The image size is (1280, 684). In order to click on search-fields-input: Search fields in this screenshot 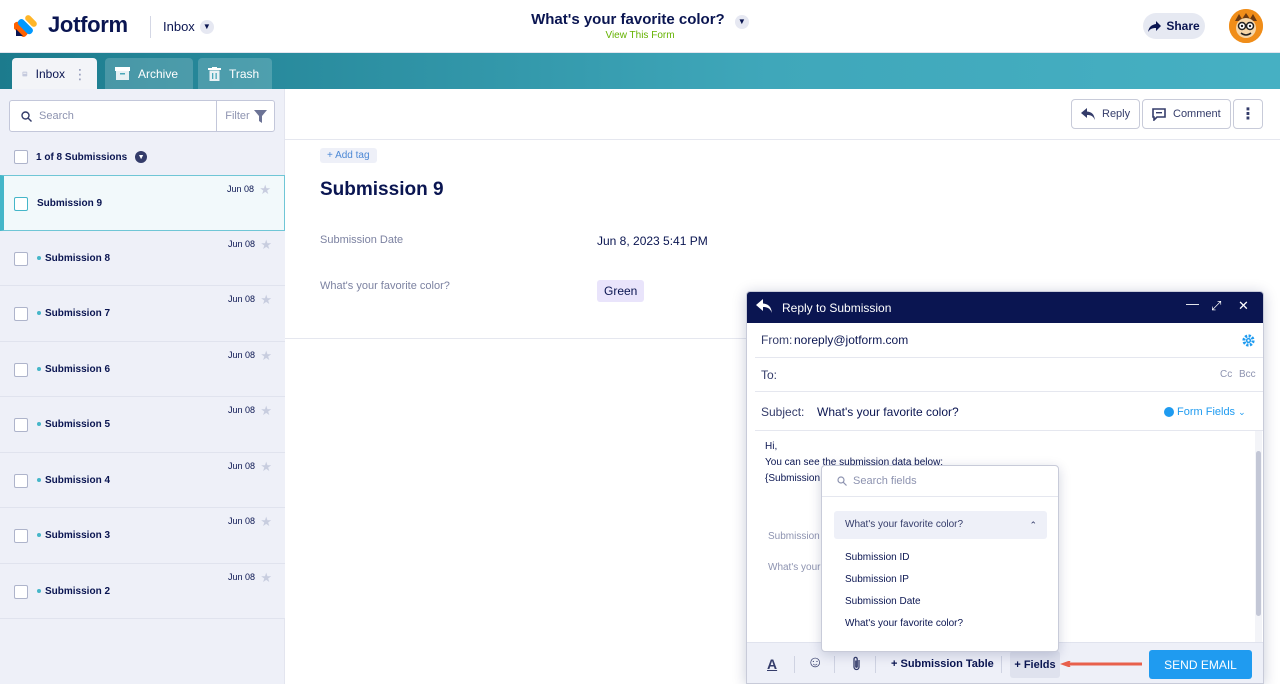, I will do `click(885, 481)`.